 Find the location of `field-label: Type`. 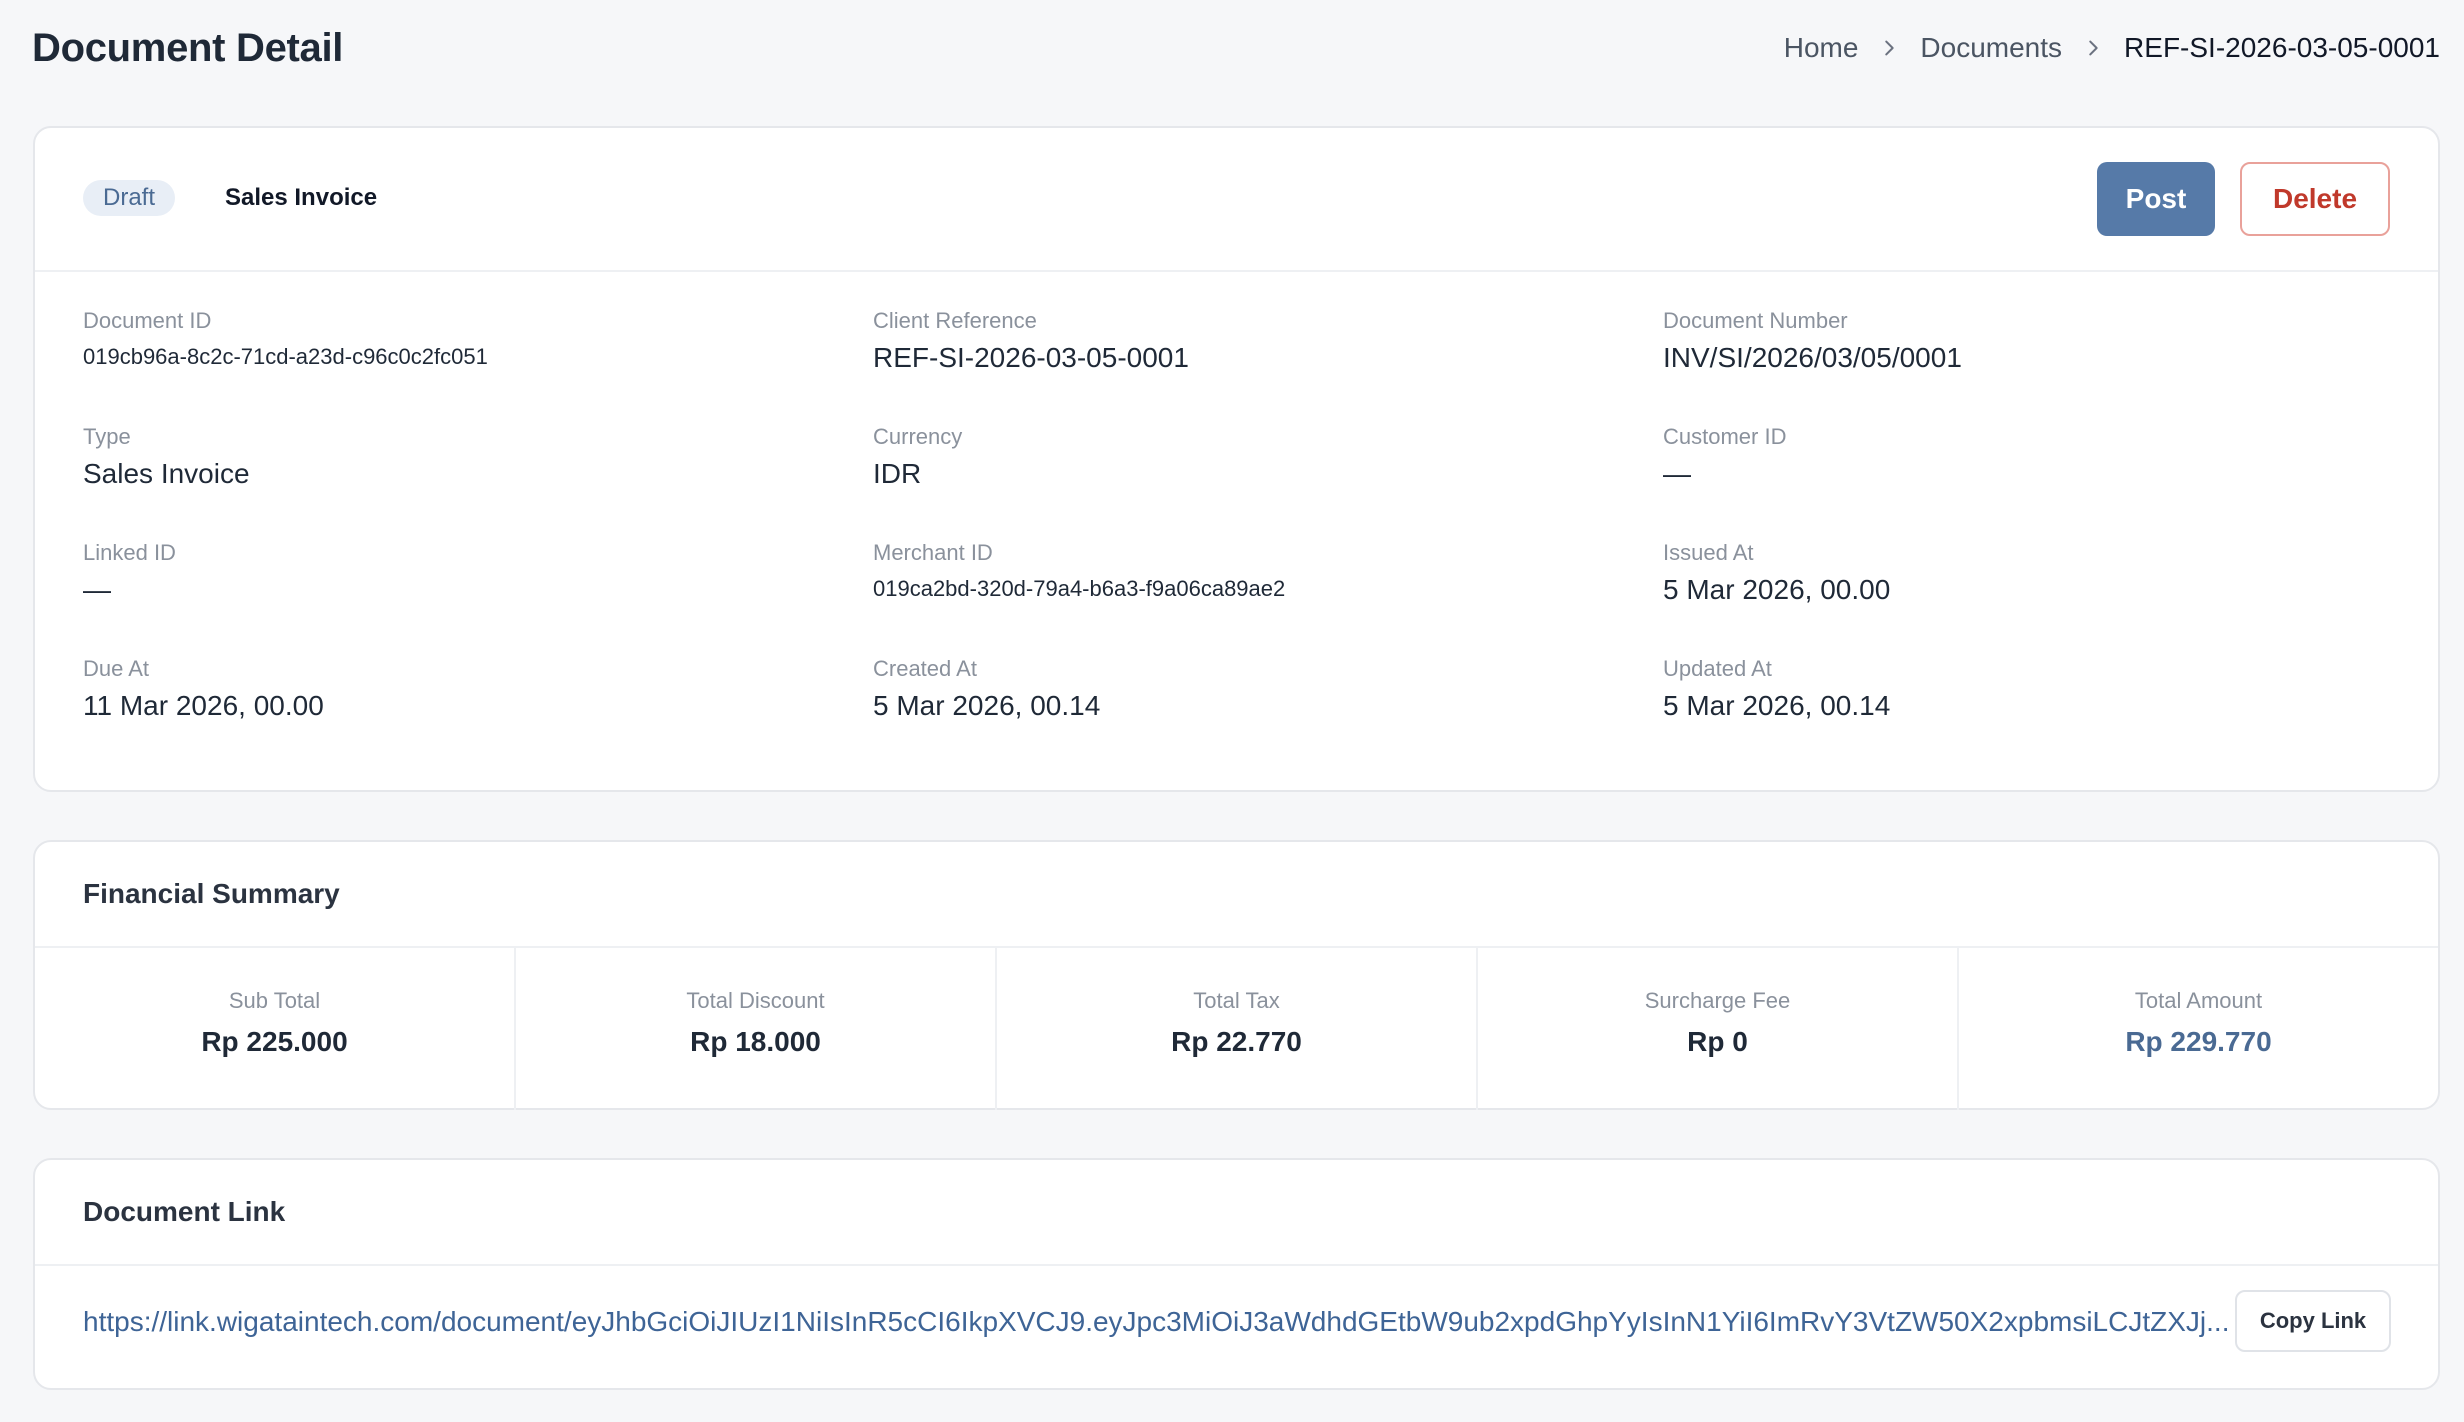

field-label: Type is located at coordinates (107, 436).